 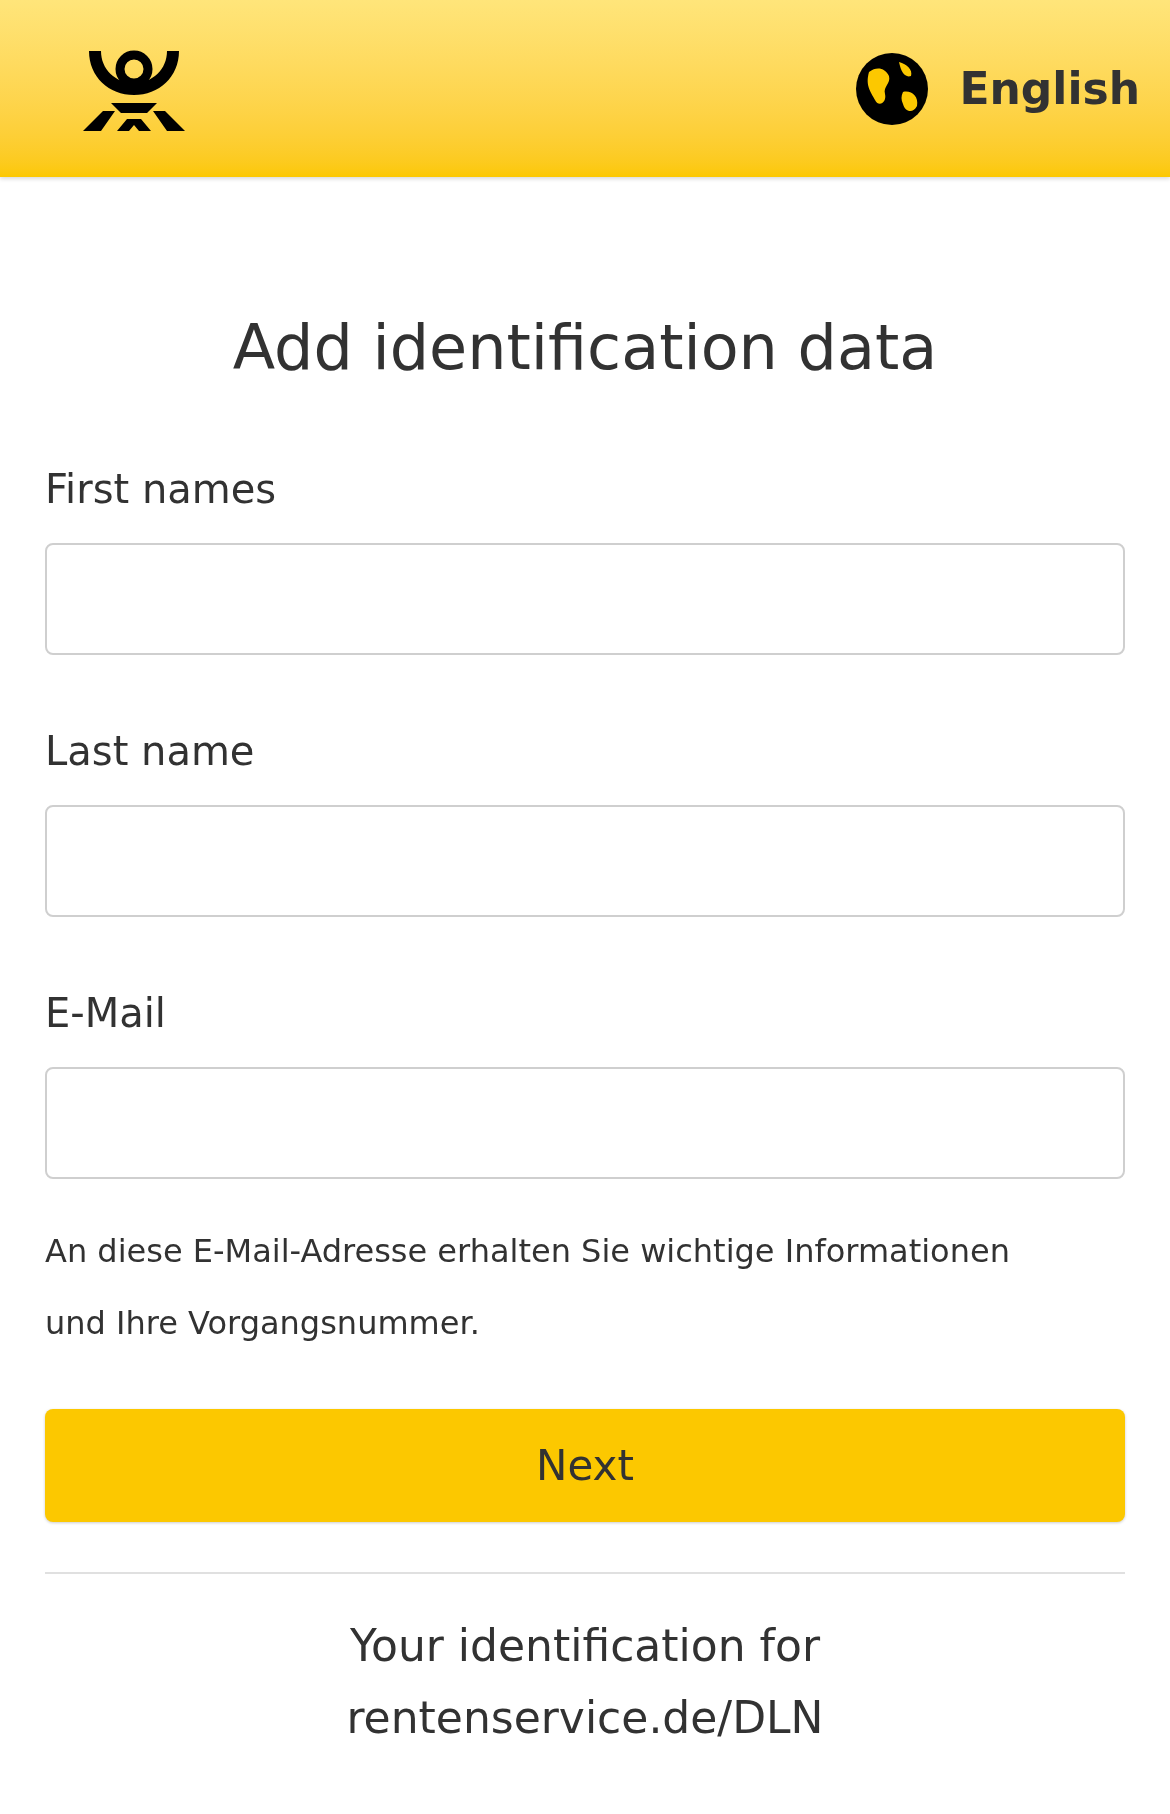 What do you see at coordinates (161, 489) in the screenshot?
I see `field-label: First names` at bounding box center [161, 489].